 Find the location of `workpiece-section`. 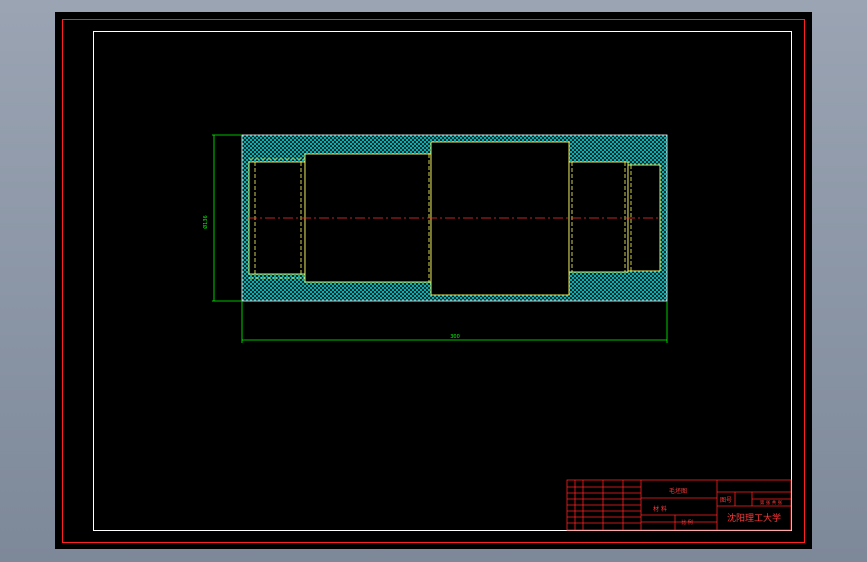

workpiece-section is located at coordinates (454, 218).